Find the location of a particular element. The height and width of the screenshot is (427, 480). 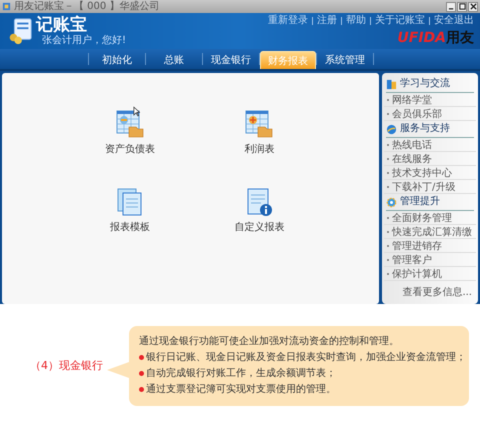

close-button is located at coordinates (473, 7).